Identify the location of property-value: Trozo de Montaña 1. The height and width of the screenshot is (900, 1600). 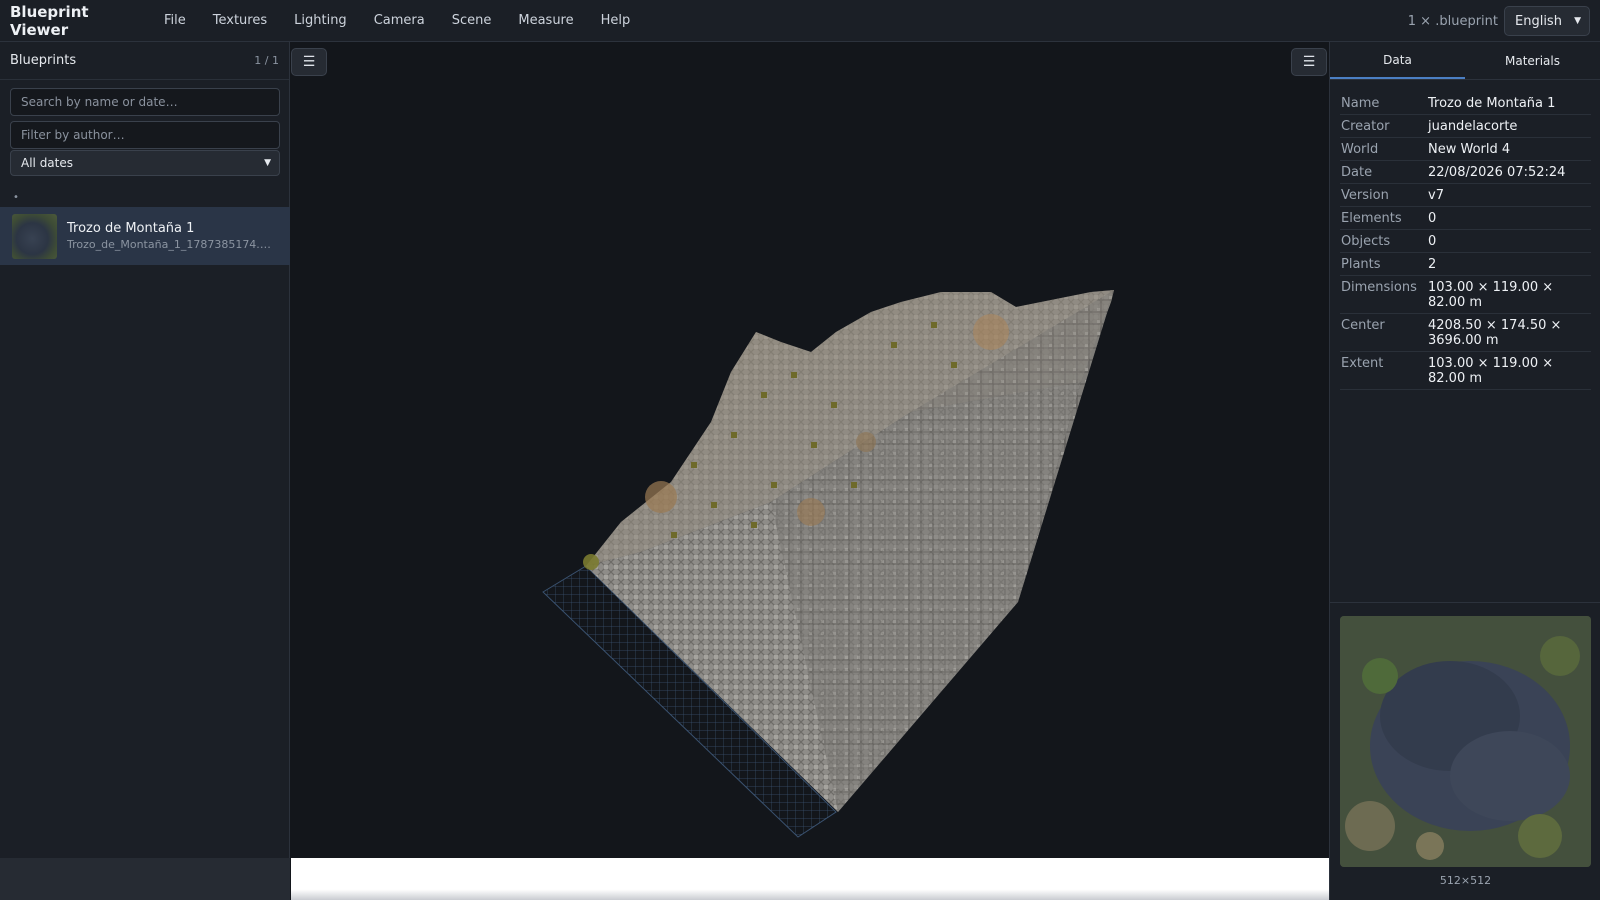
(1492, 103).